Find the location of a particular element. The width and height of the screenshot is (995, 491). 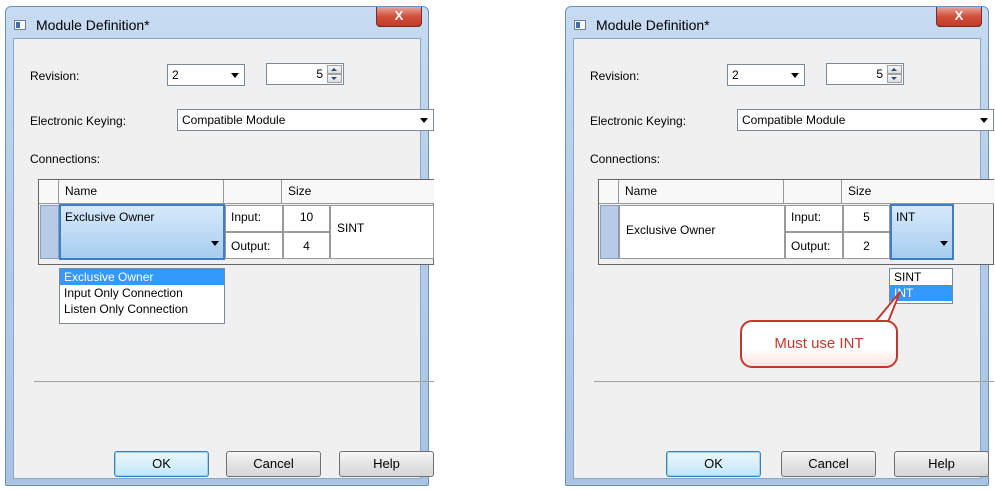

connection-name-value: Exclusive Owner is located at coordinates (110, 217).